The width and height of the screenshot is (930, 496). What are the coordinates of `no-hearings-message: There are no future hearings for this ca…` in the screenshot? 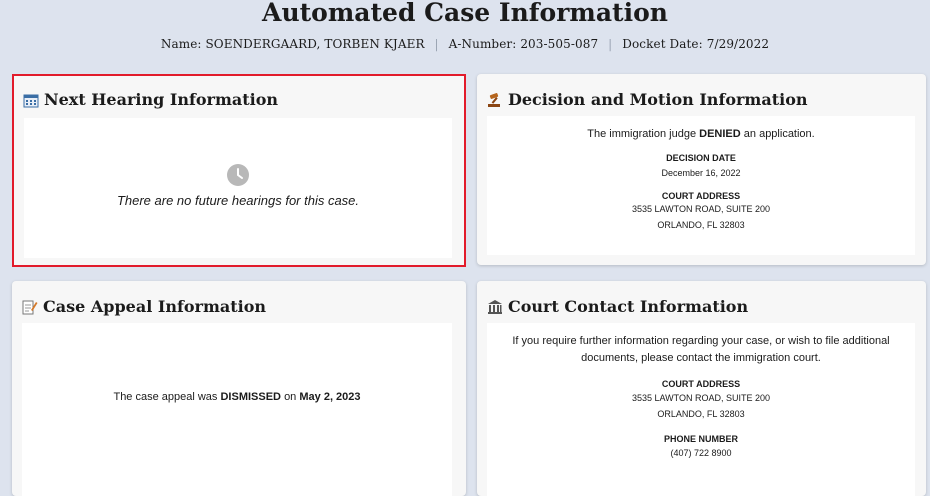 It's located at (238, 200).